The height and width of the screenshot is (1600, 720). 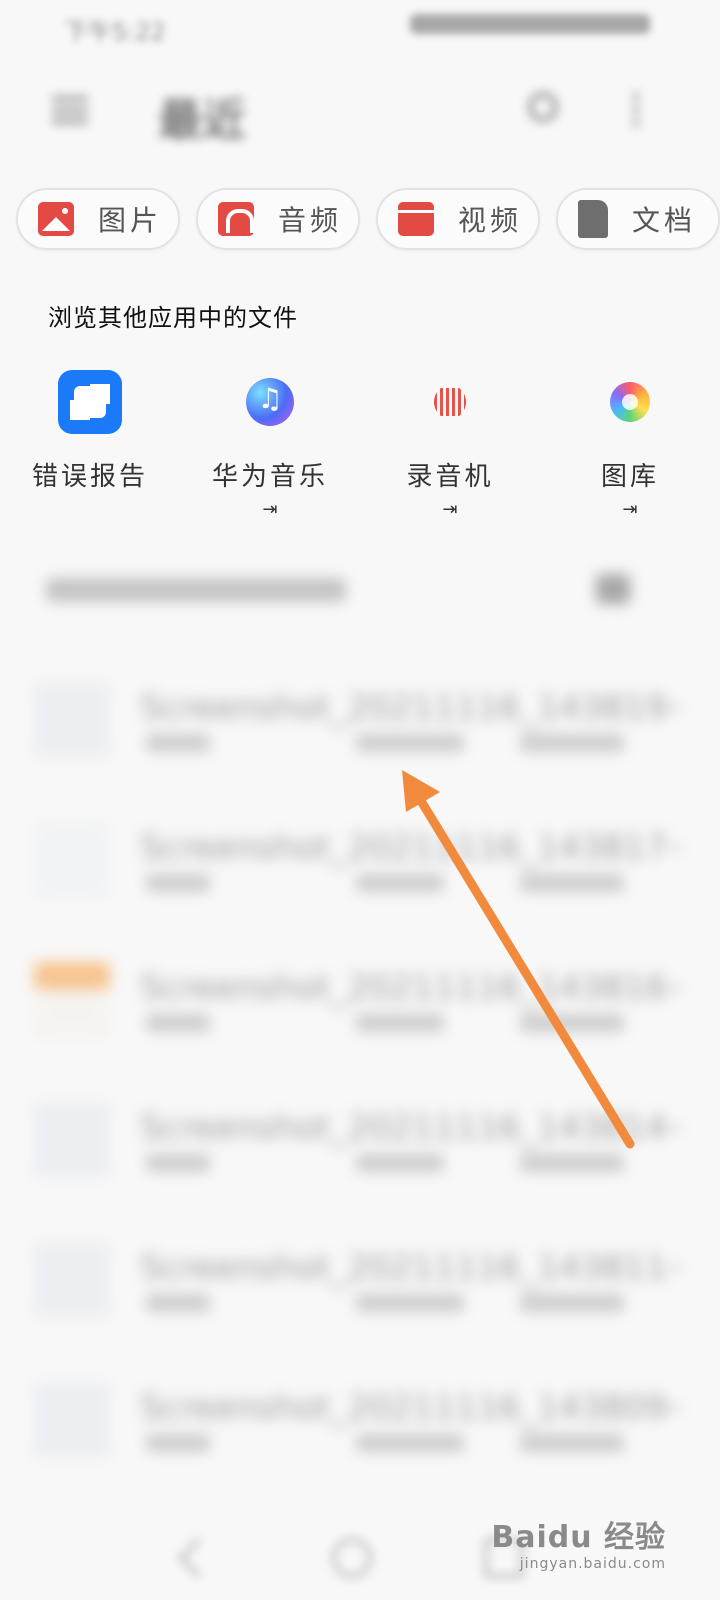 What do you see at coordinates (115, 32) in the screenshot?
I see `status-time: 下午5:22` at bounding box center [115, 32].